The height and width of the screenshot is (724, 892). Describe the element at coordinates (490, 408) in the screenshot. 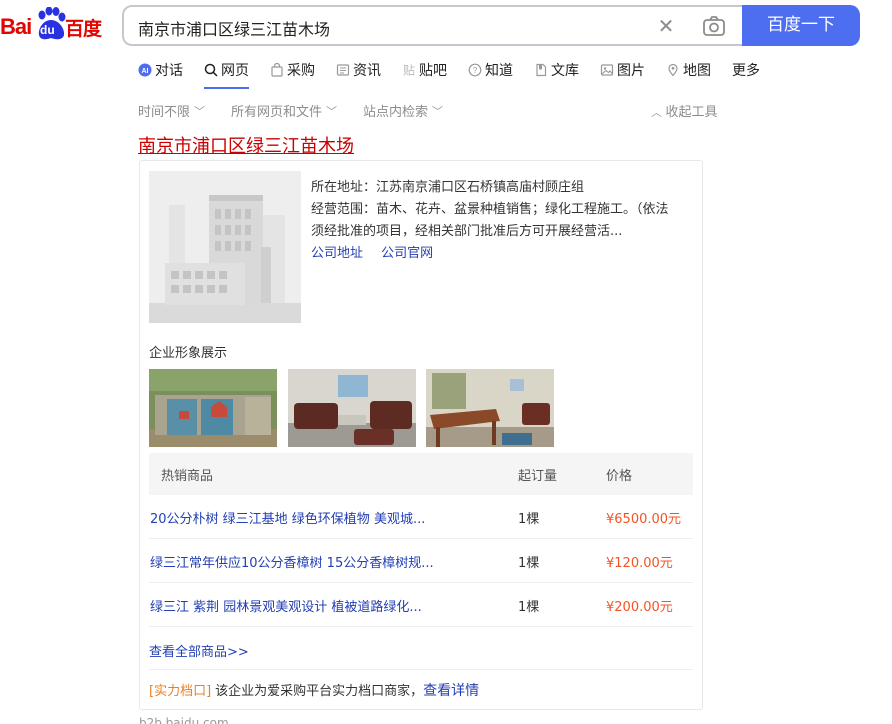

I see `company-photo-table` at that location.